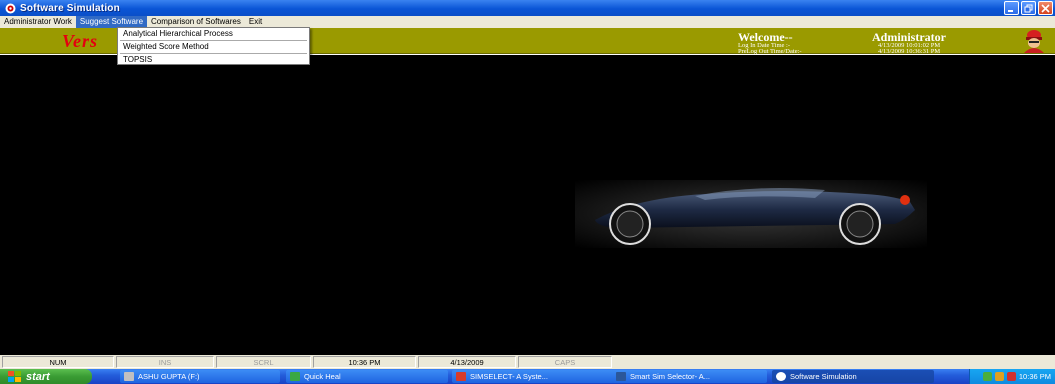  Describe the element at coordinates (213, 34) in the screenshot. I see `menu-item-ahp: Analytical Hierarchical Process` at that location.